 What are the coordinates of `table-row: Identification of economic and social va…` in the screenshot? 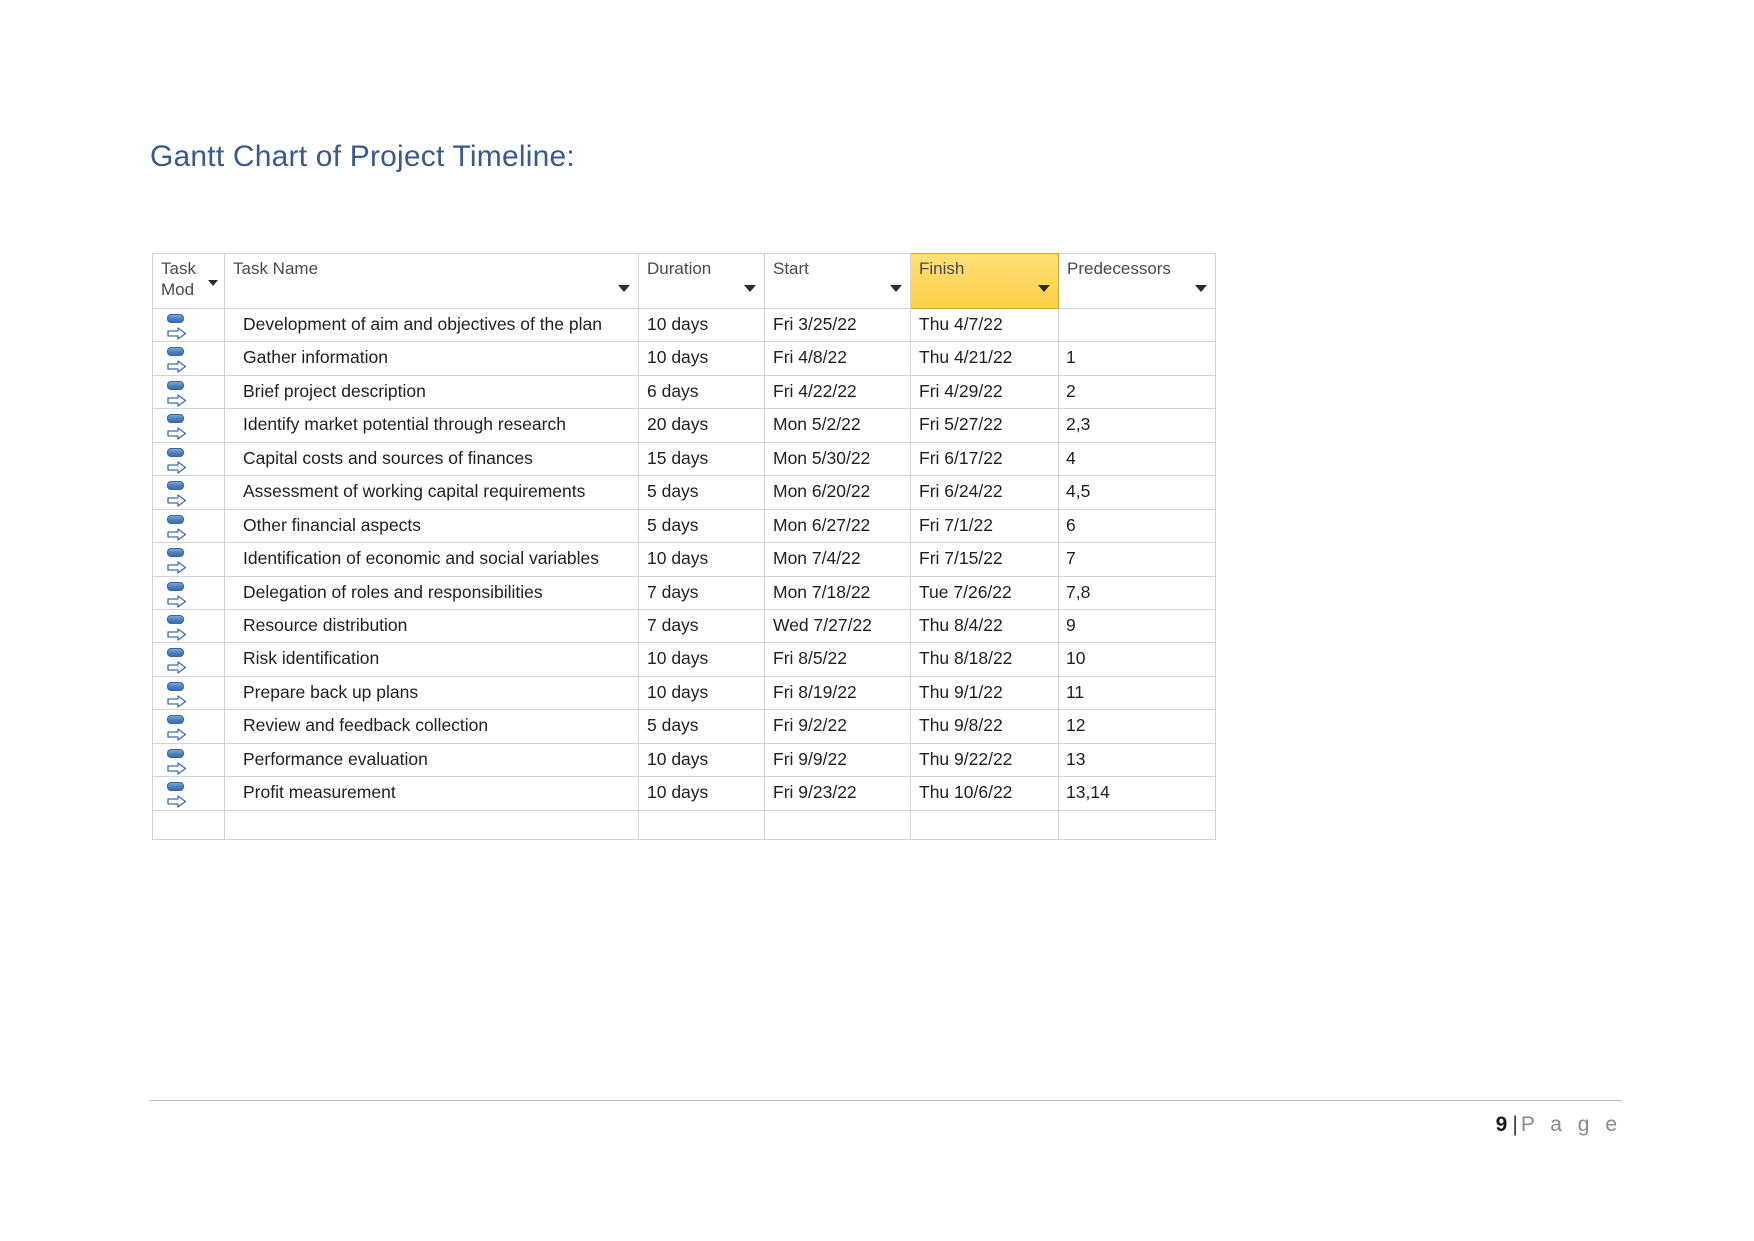 It's located at (684, 559).